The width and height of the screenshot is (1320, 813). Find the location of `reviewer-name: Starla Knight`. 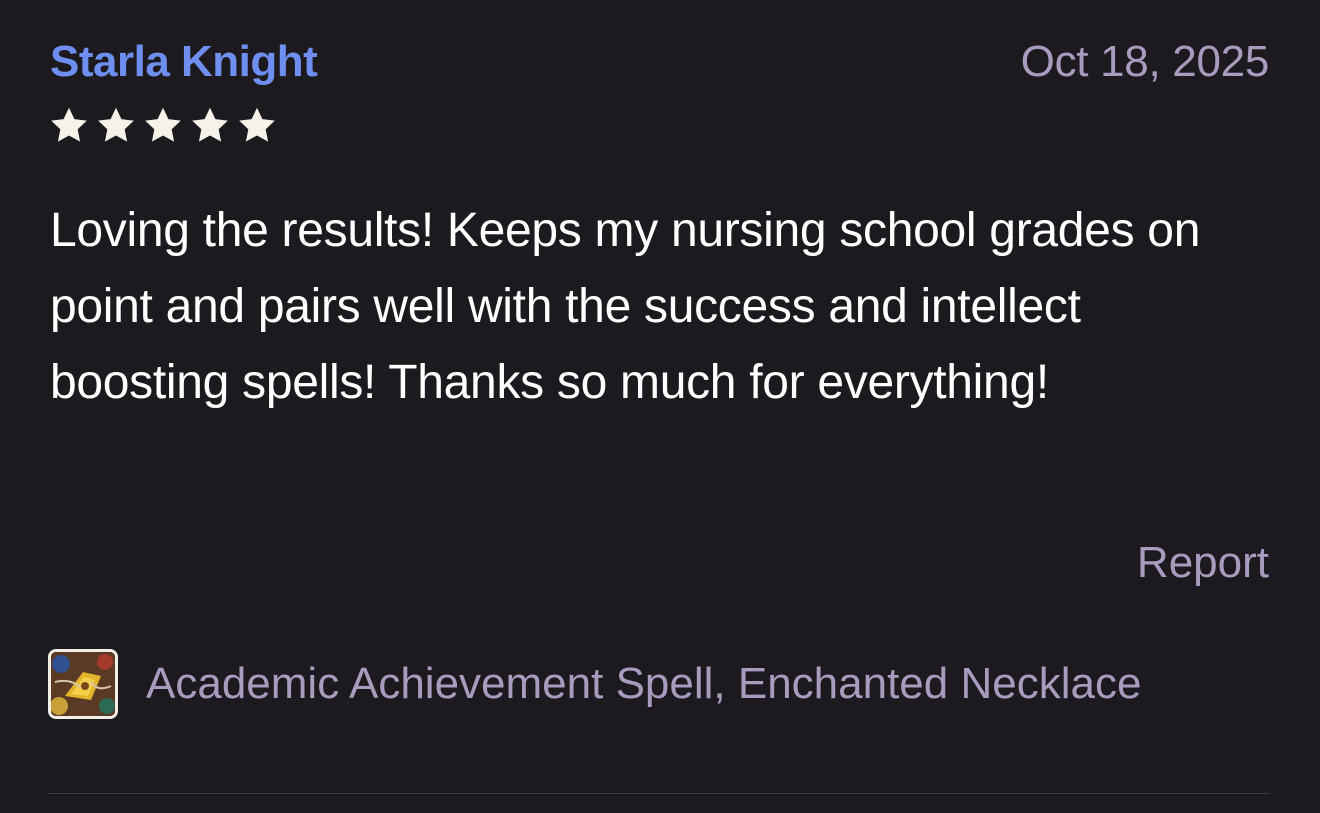

reviewer-name: Starla Knight is located at coordinates (184, 62).